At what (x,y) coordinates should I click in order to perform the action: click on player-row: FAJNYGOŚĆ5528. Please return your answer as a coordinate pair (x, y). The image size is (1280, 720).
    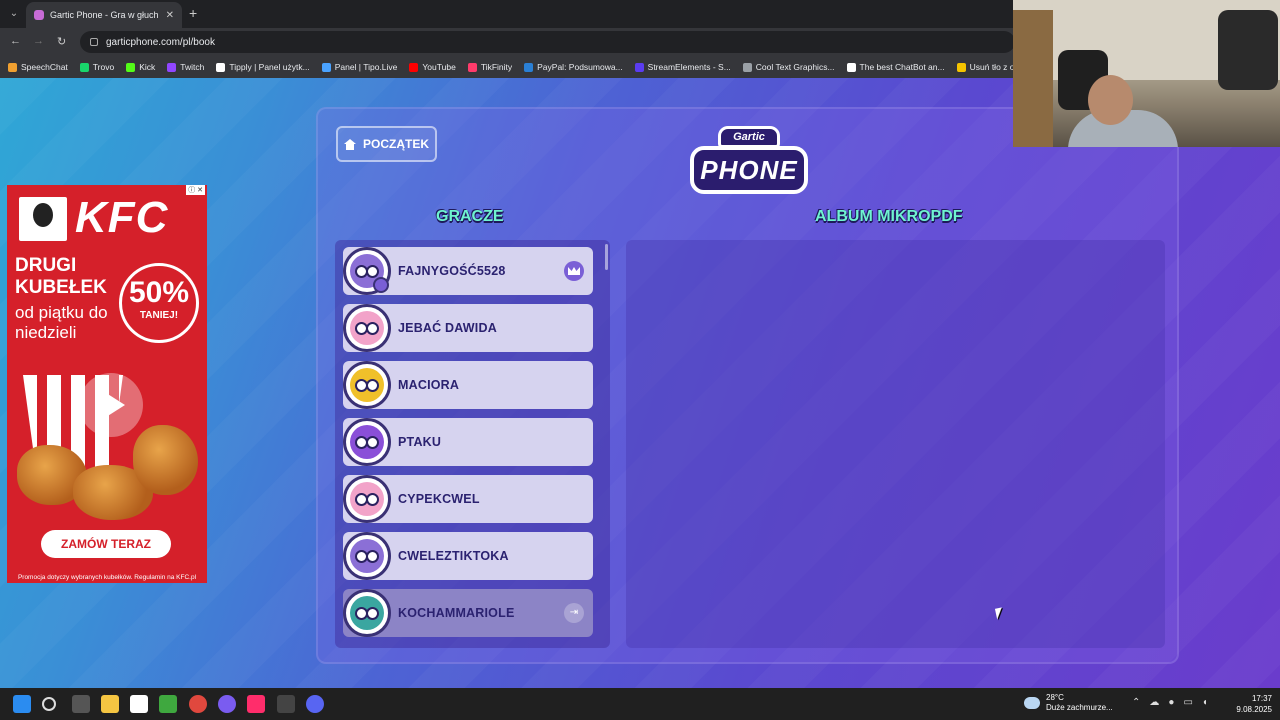
    Looking at the image, I should click on (468, 271).